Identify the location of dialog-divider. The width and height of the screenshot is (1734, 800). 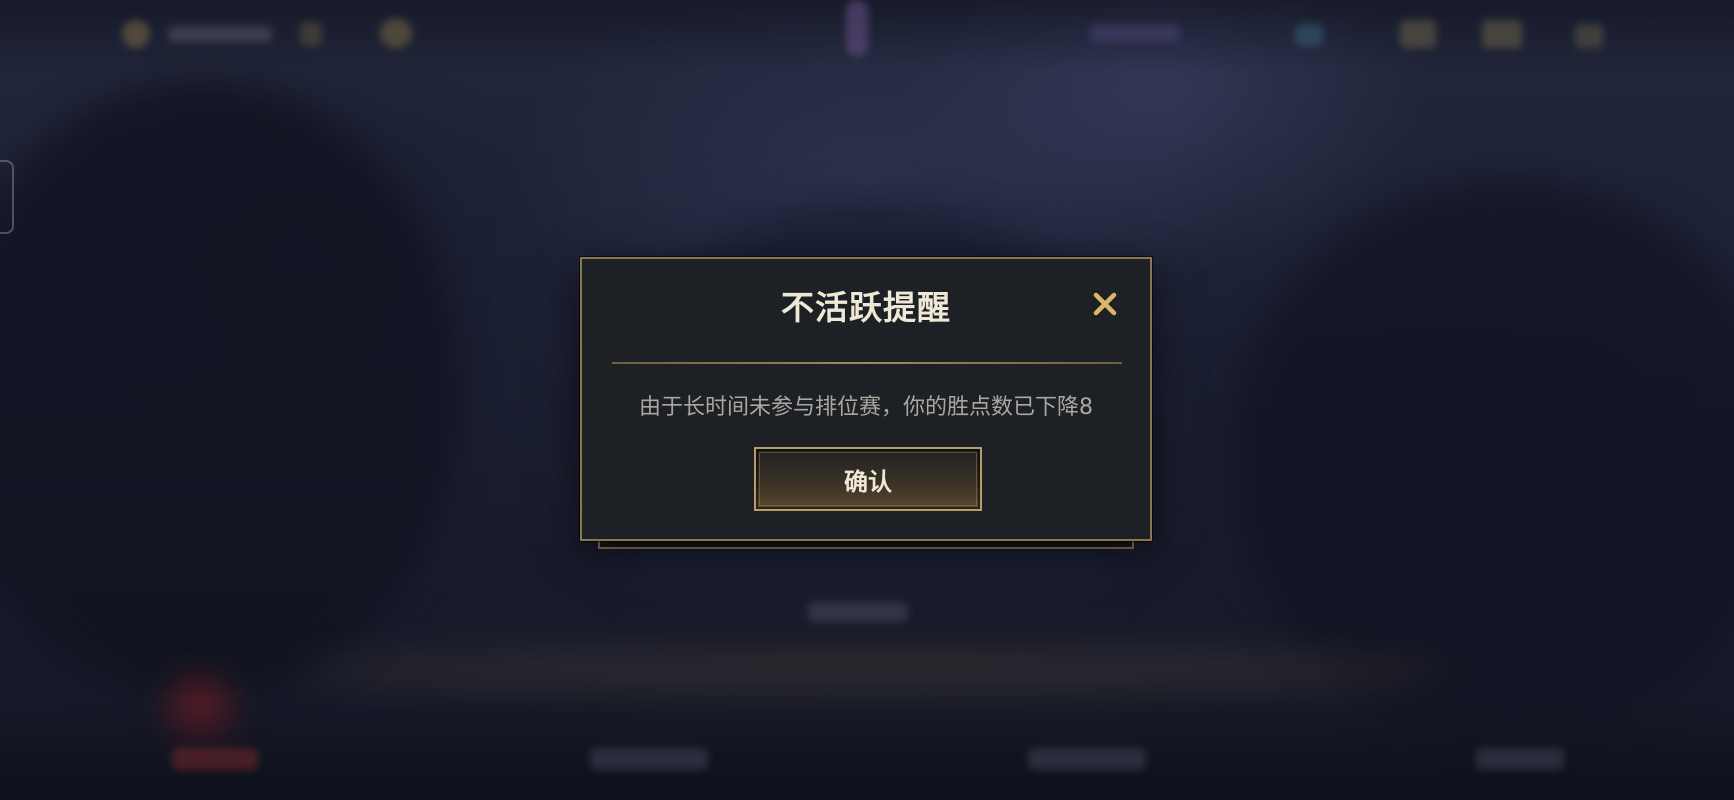
(867, 363).